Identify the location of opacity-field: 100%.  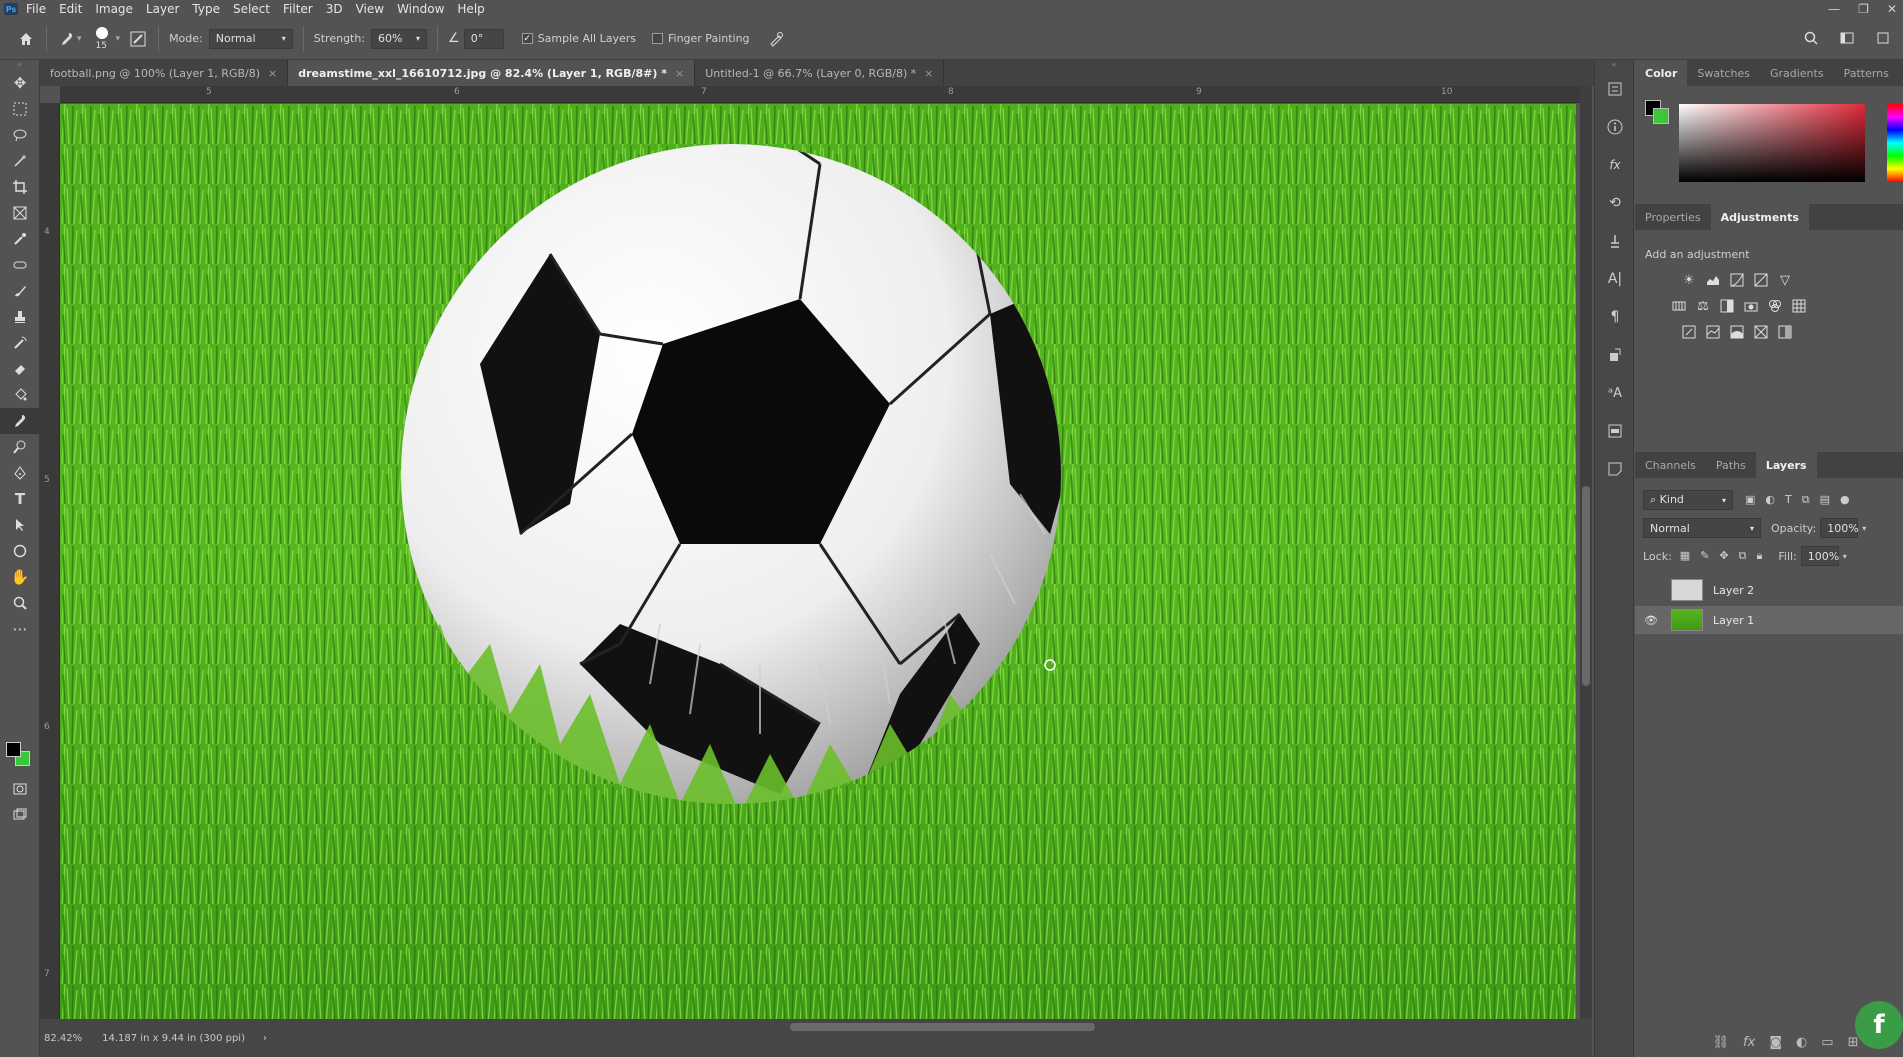
(1839, 528).